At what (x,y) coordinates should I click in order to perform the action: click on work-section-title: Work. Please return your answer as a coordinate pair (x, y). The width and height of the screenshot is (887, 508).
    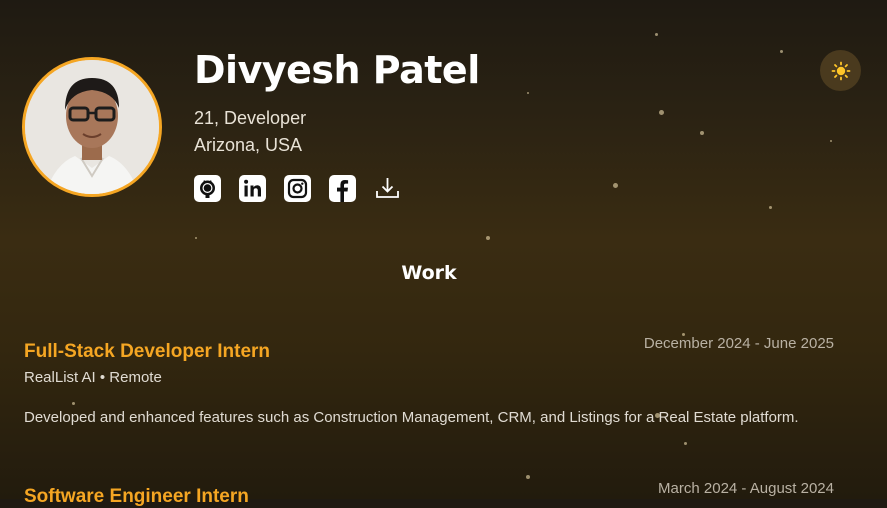
    Looking at the image, I should click on (429, 273).